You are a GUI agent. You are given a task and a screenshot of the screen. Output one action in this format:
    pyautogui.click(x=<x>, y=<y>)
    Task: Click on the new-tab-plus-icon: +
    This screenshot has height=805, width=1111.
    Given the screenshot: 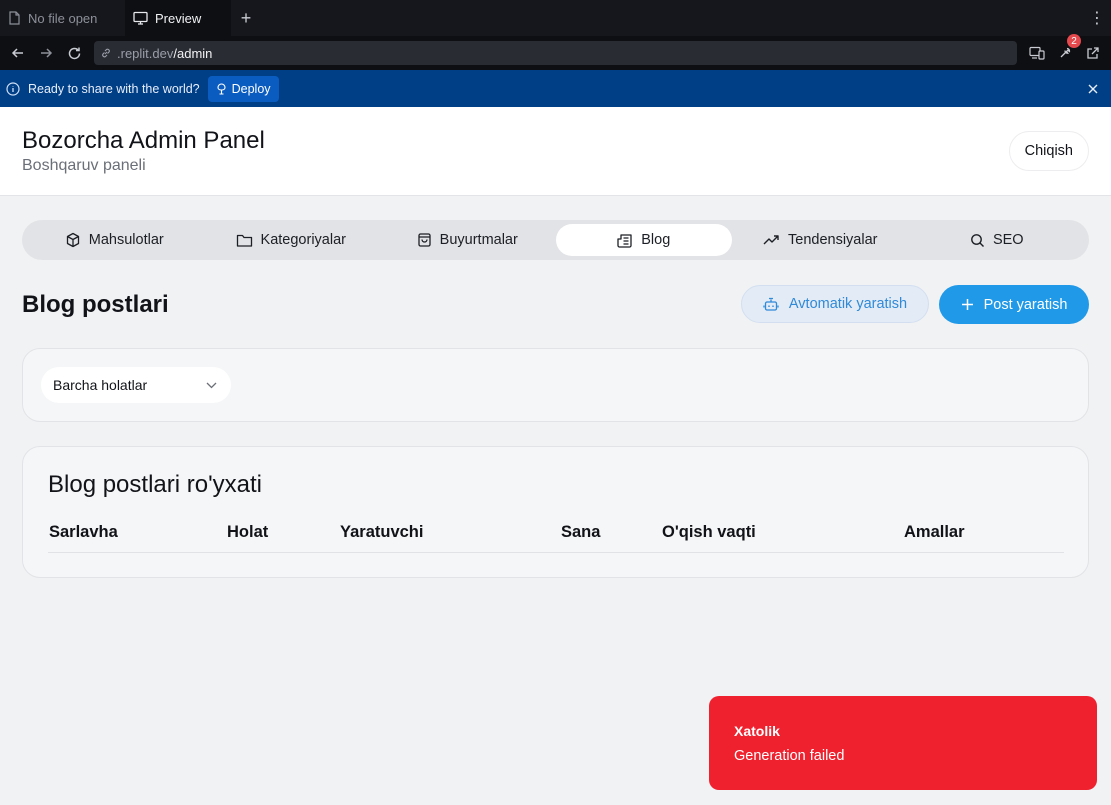 What is the action you would take?
    pyautogui.click(x=246, y=18)
    